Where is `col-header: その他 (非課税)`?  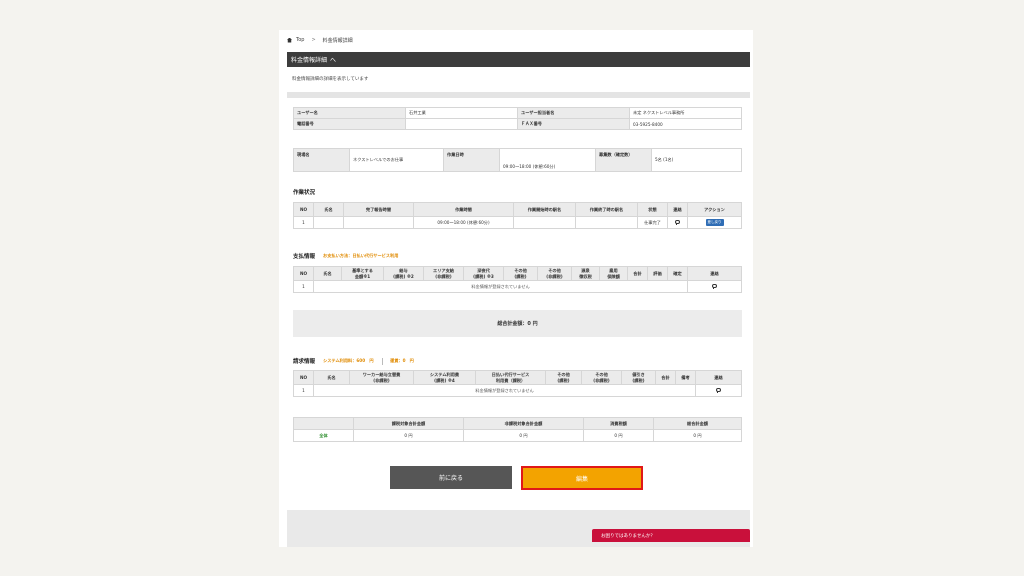
col-header: その他 (非課税) is located at coordinates (601, 377).